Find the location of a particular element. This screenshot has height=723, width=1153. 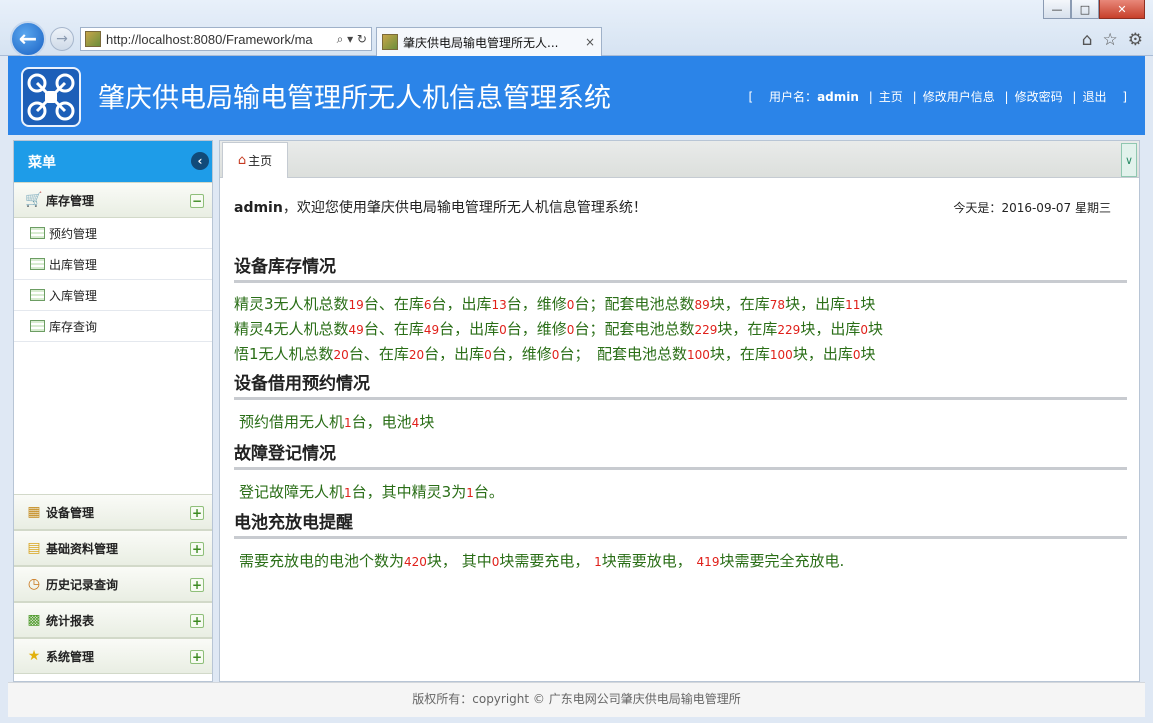

sidebar-item-stock-query: 库存查询 is located at coordinates (113, 326).